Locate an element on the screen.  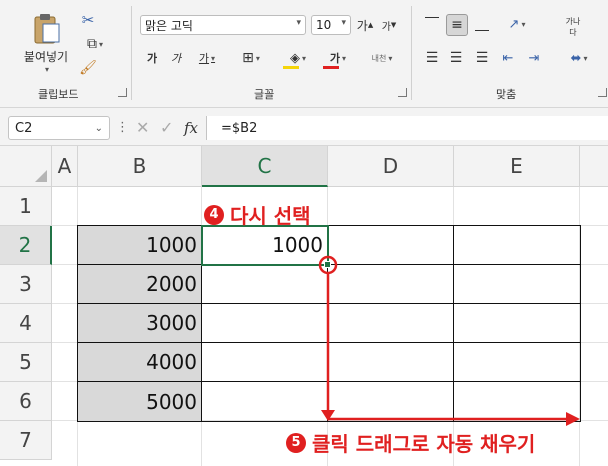
row-header-5: 5 is located at coordinates (26, 362).